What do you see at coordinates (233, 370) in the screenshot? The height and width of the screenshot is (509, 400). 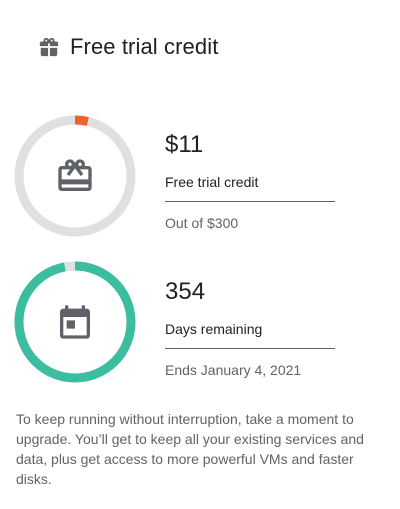 I see `days-sub: Ends January 4, 2021` at bounding box center [233, 370].